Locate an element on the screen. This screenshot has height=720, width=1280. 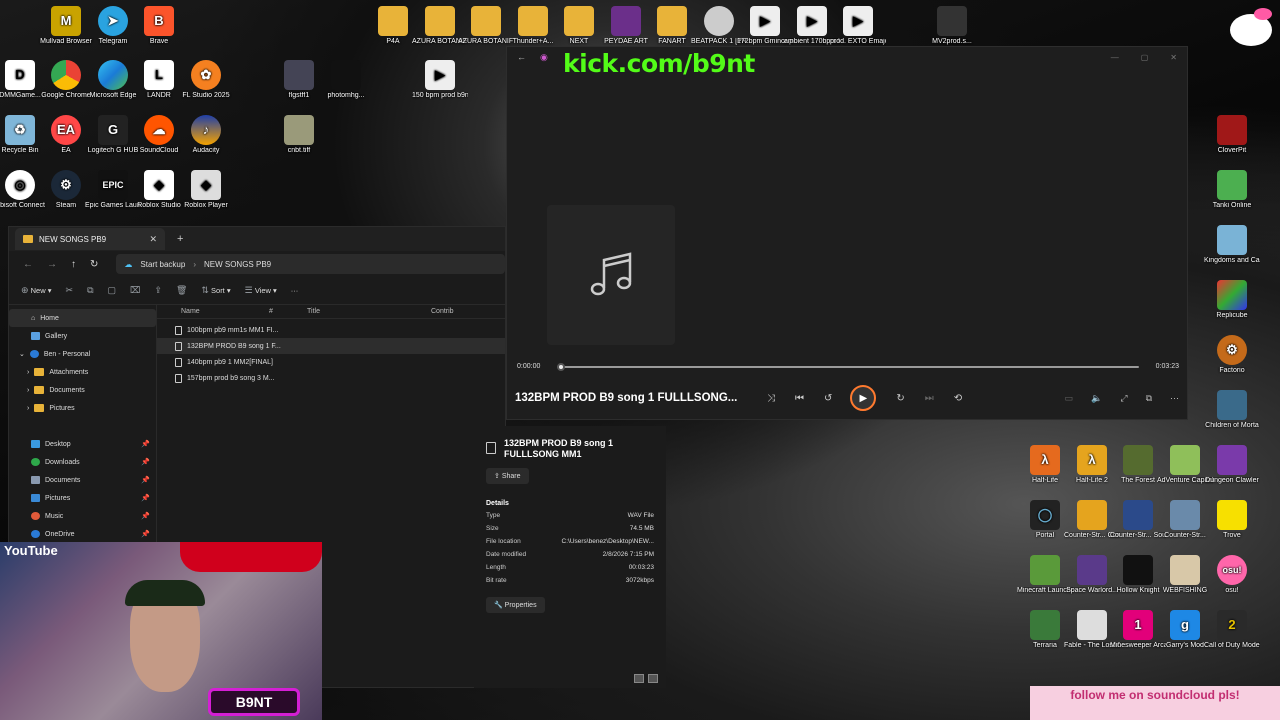
quick-access-documents: Documents 📌 is located at coordinates (82, 480).